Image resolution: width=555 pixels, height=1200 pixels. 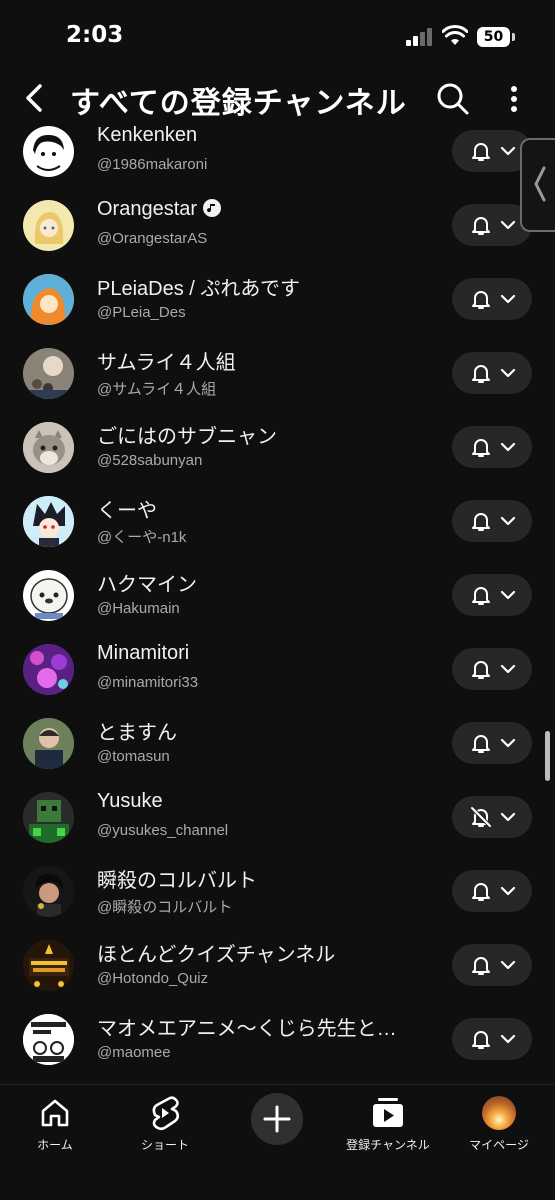 What do you see at coordinates (159, 209) in the screenshot?
I see `channel-name: Orangestar` at bounding box center [159, 209].